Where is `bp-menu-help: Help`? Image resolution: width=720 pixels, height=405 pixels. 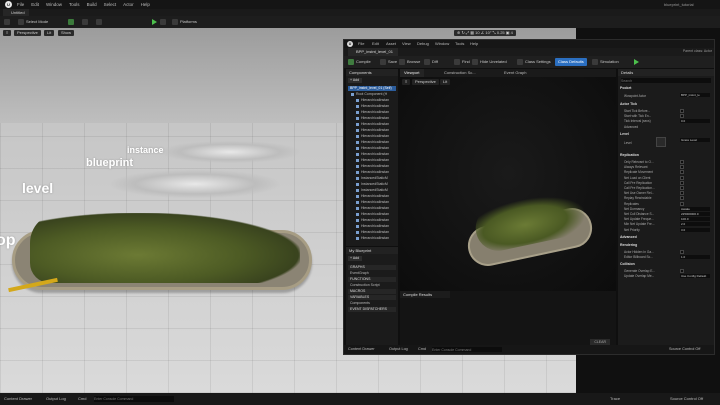
bp-menu-help: Help is located at coordinates (474, 44).